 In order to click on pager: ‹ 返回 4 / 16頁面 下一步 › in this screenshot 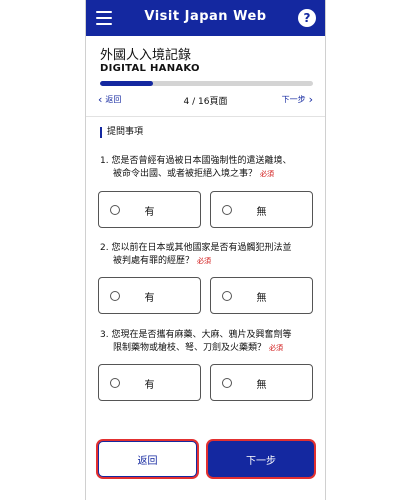, I will do `click(205, 100)`.